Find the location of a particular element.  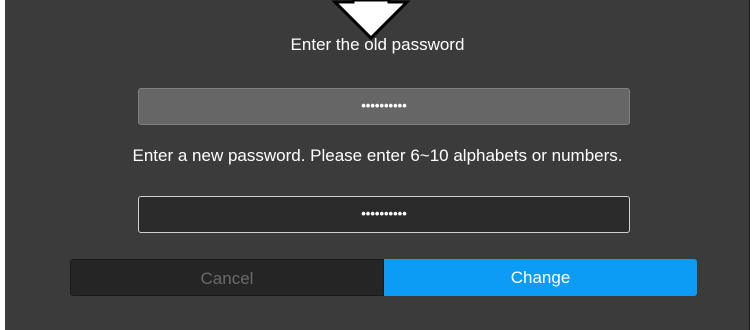

new-password-field: •••••••••• is located at coordinates (384, 214).